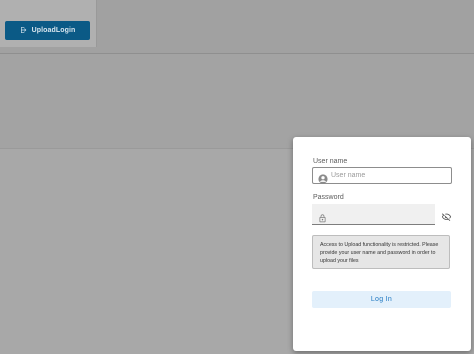 This screenshot has width=474, height=354. Describe the element at coordinates (24, 31) in the screenshot. I see `login-icon` at that location.